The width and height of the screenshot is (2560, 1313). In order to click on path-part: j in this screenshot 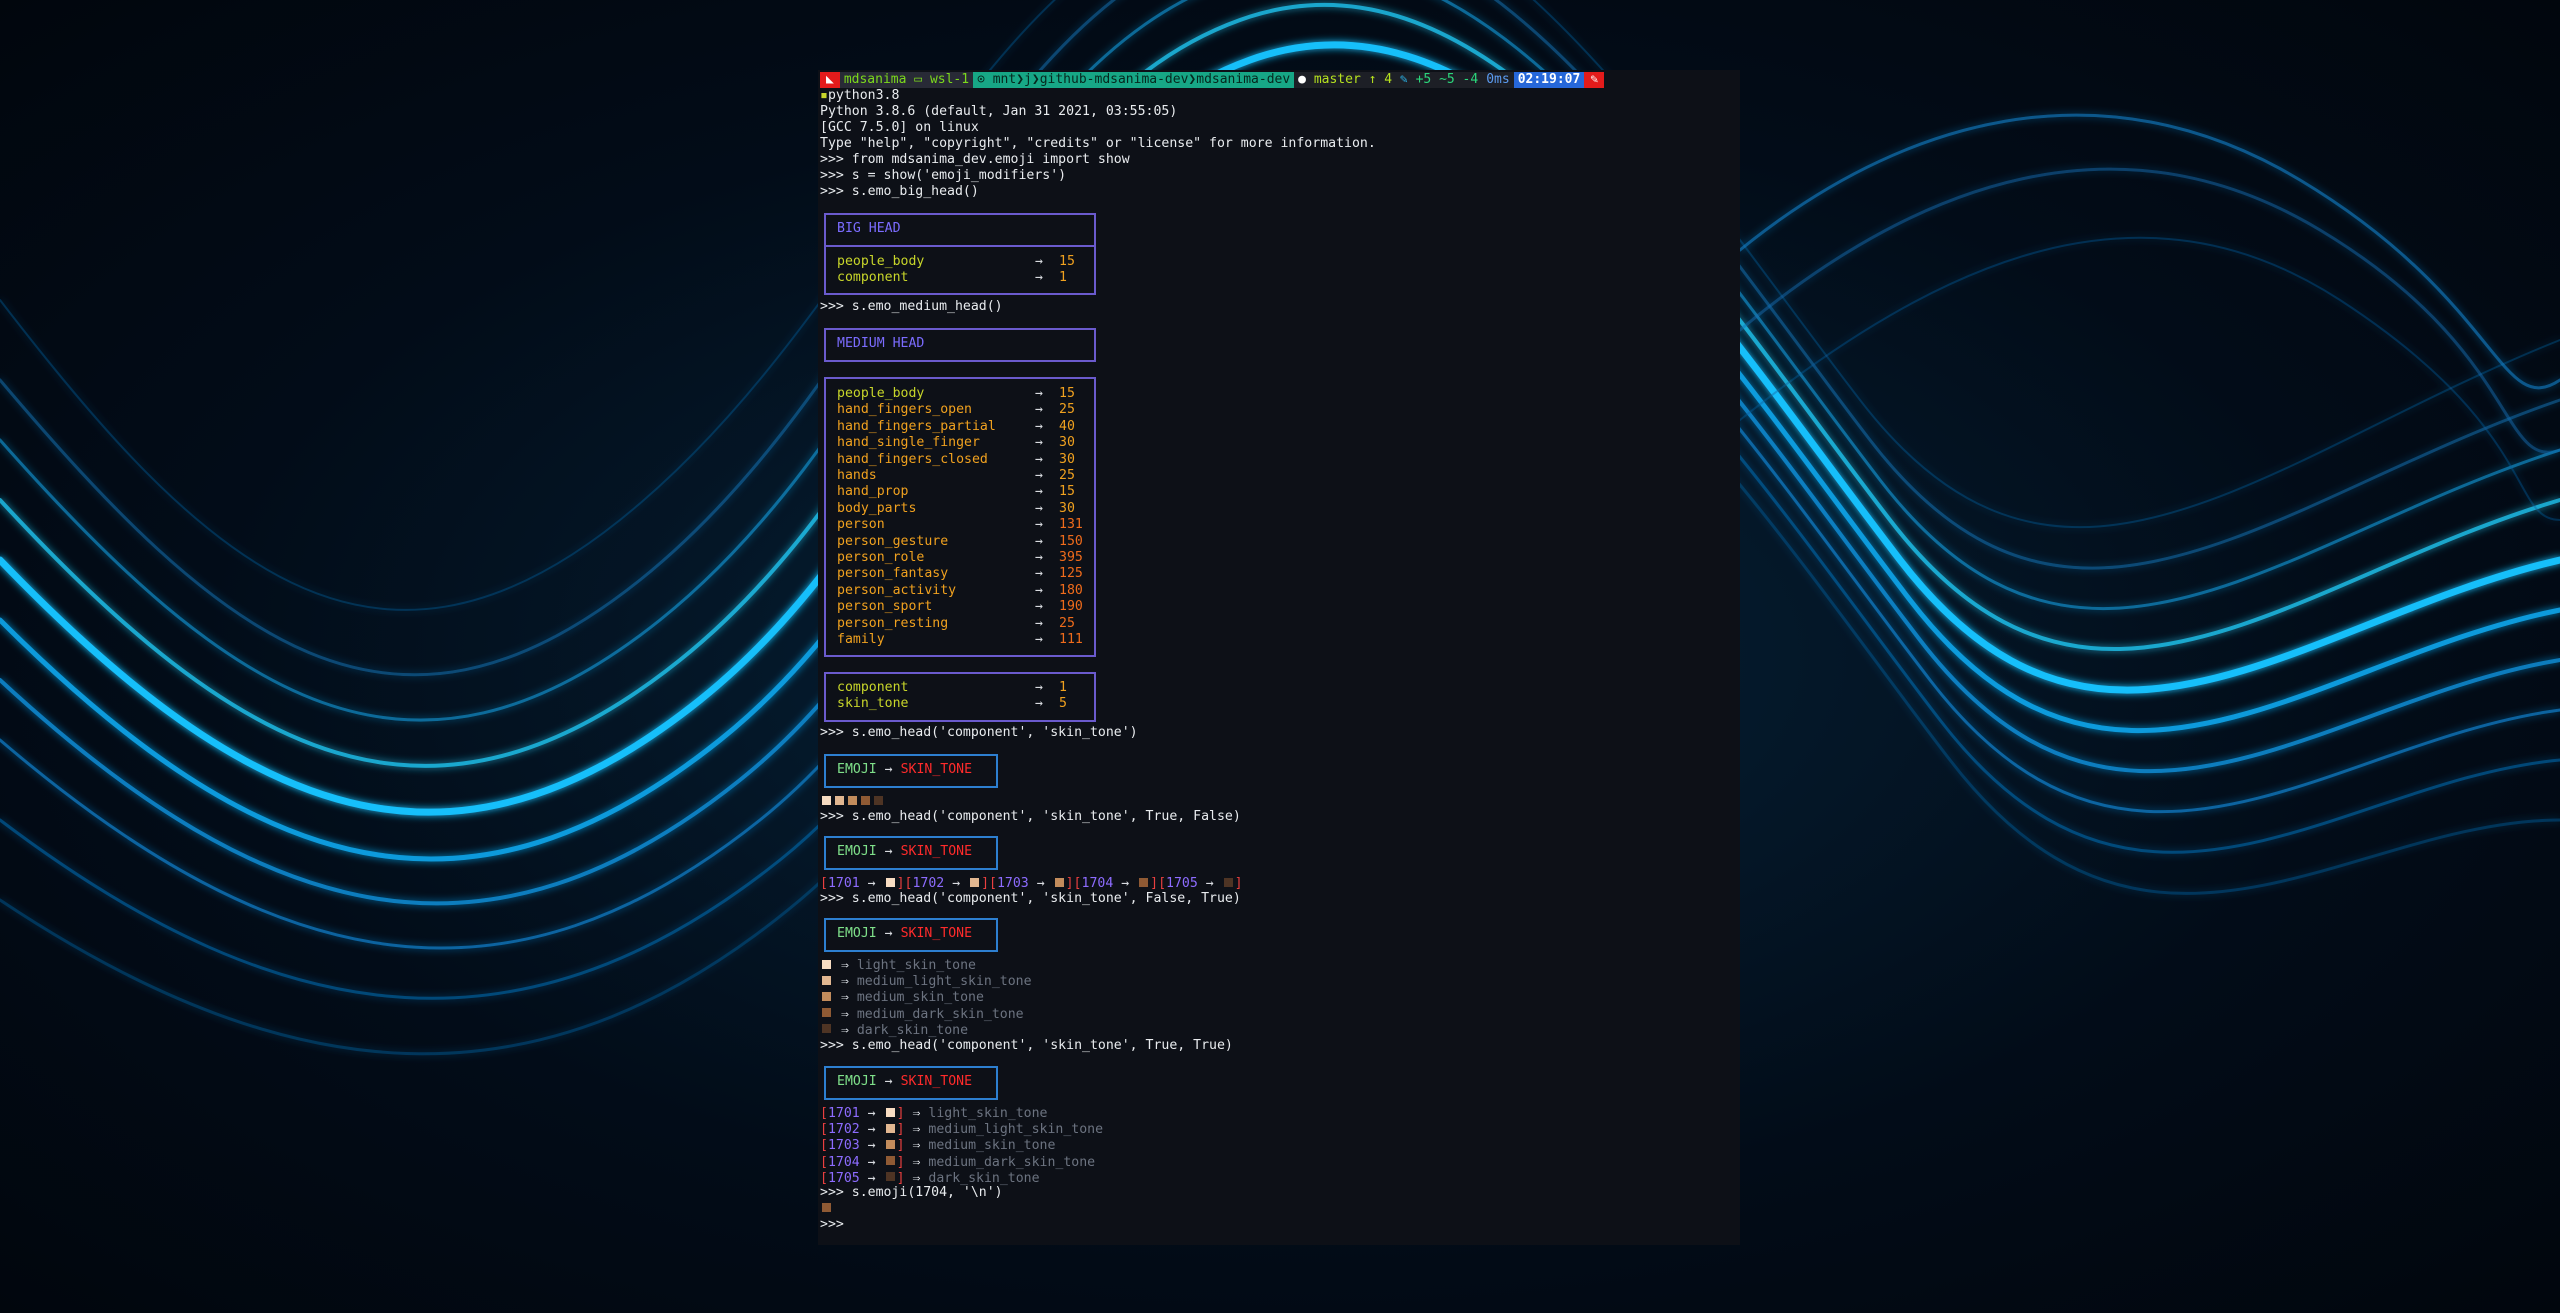, I will do `click(1028, 79)`.